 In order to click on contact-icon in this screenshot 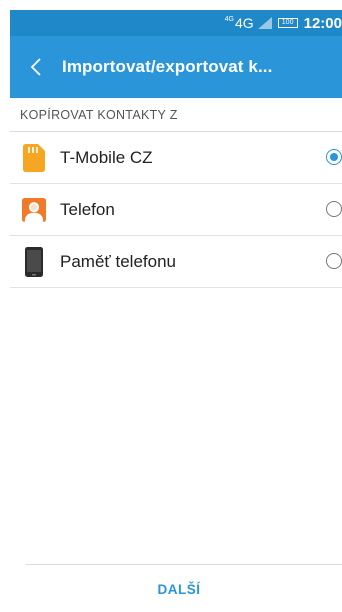, I will do `click(34, 210)`.